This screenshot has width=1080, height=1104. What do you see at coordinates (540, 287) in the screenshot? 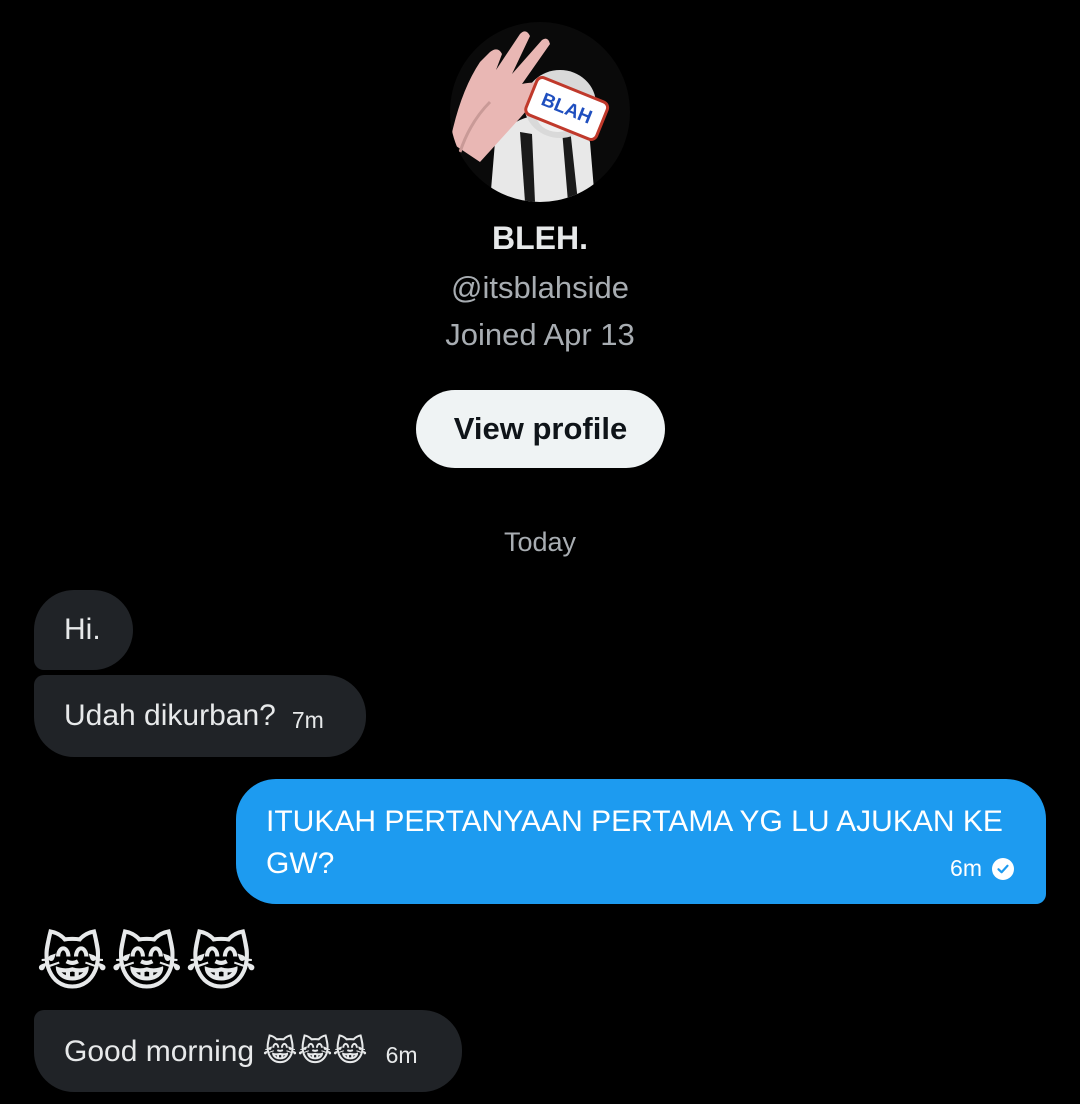
I see `user-handle: @itsblahside` at bounding box center [540, 287].